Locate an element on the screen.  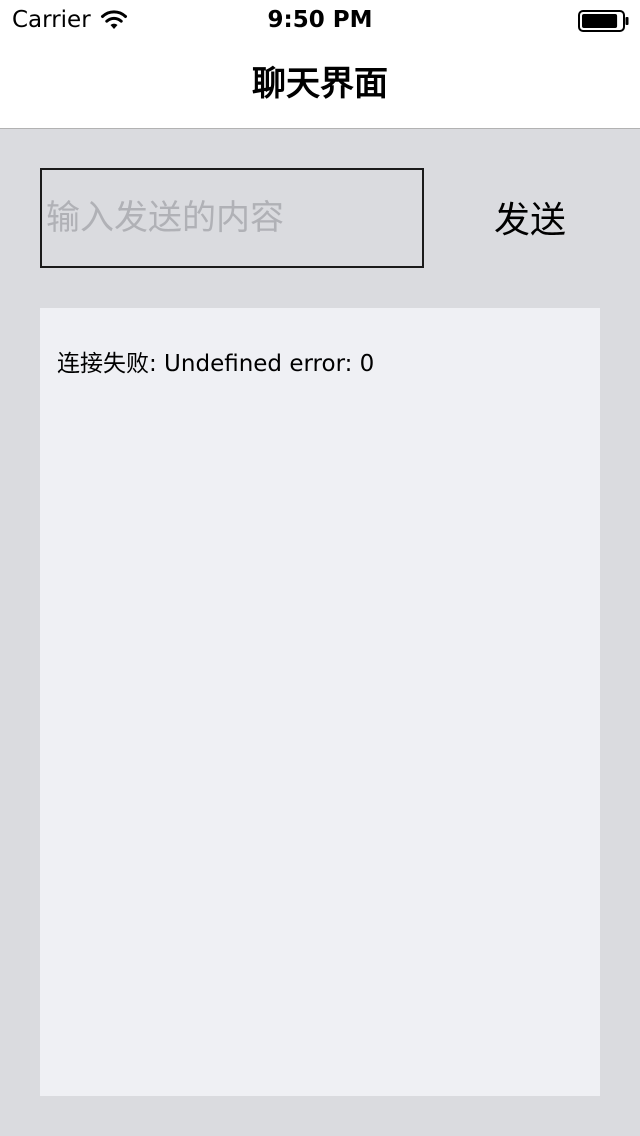
page-title: 聊天界面 is located at coordinates (320, 84).